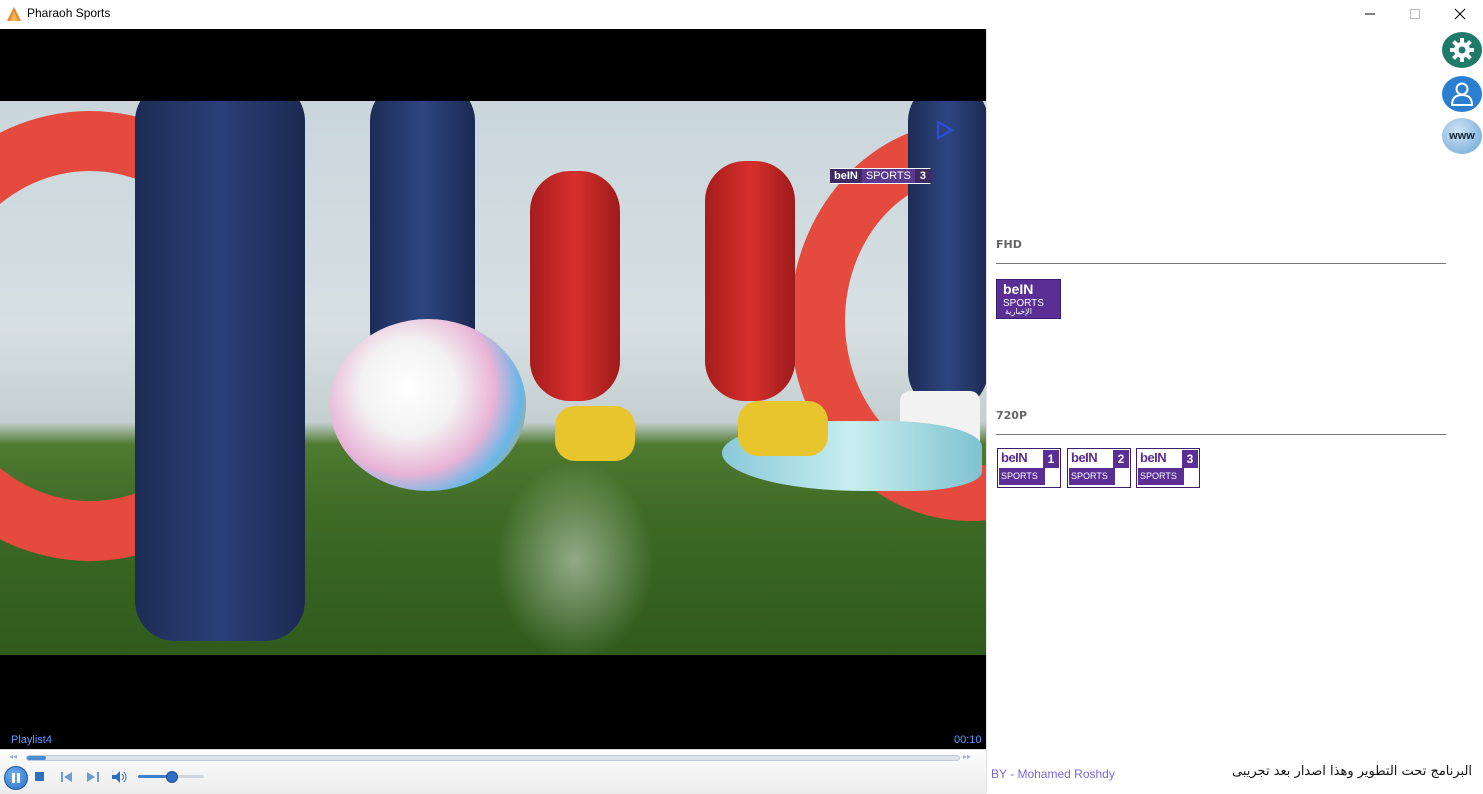 The image size is (1483, 794). Describe the element at coordinates (1012, 415) in the screenshot. I see `section-label-720p: 720P` at that location.